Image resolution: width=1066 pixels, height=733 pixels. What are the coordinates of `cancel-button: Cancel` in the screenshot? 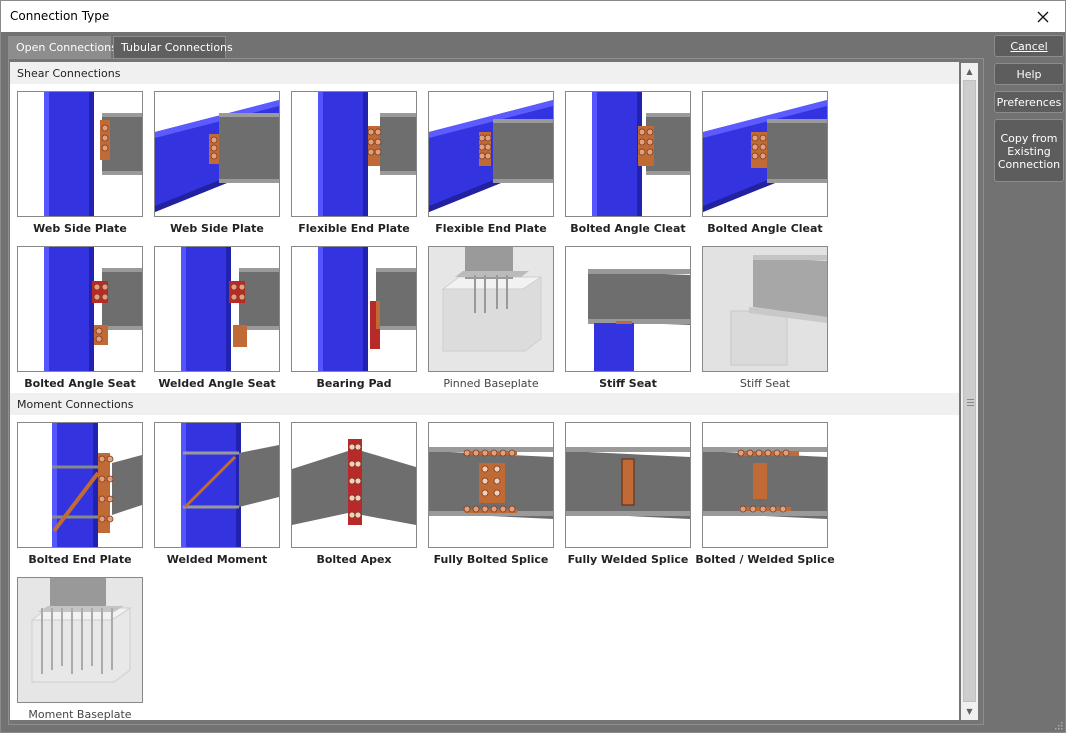 It's located at (1029, 46).